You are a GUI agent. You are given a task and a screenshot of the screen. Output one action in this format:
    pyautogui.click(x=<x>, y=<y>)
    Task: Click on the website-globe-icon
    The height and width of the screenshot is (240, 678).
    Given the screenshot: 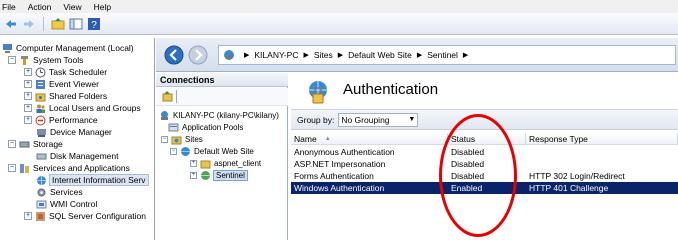 What is the action you would take?
    pyautogui.click(x=185, y=151)
    